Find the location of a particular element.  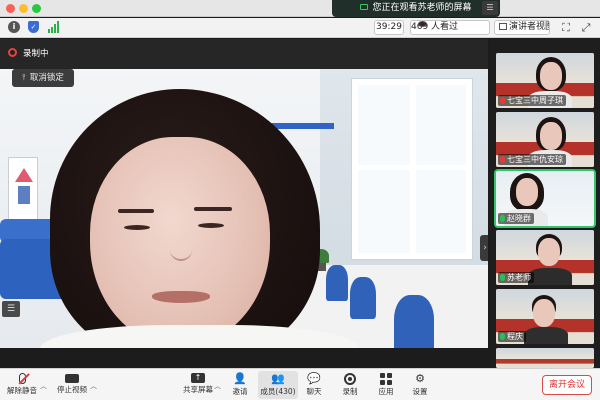

unpin-button: ⫯ 取消锁定 is located at coordinates (43, 78).